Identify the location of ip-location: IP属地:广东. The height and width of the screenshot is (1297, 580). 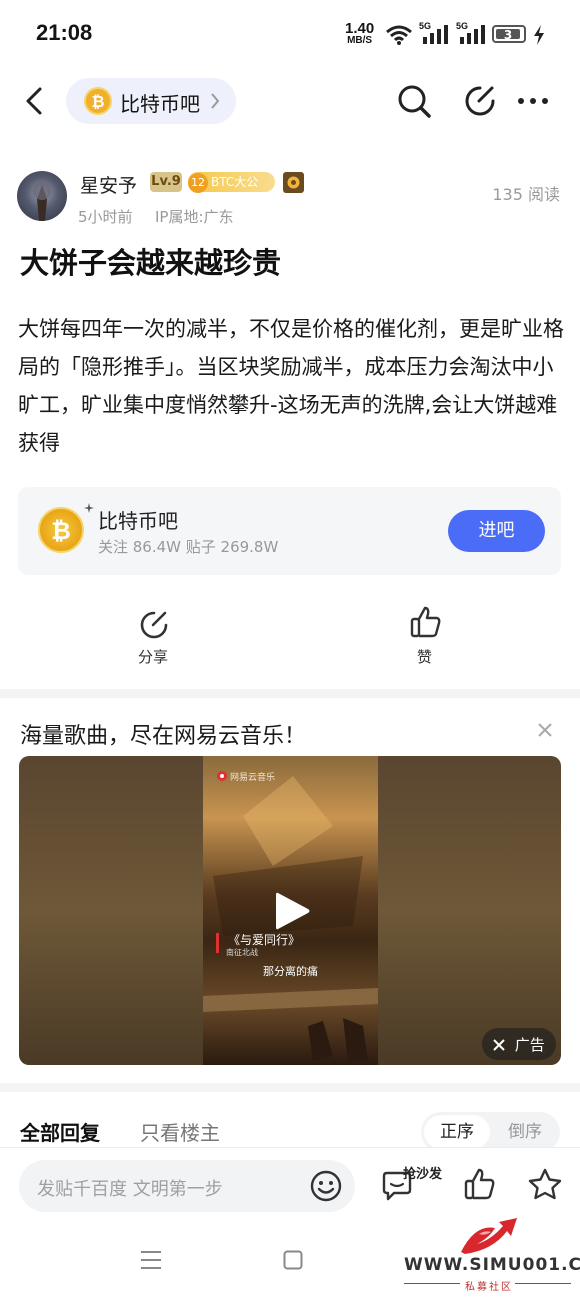
(194, 217).